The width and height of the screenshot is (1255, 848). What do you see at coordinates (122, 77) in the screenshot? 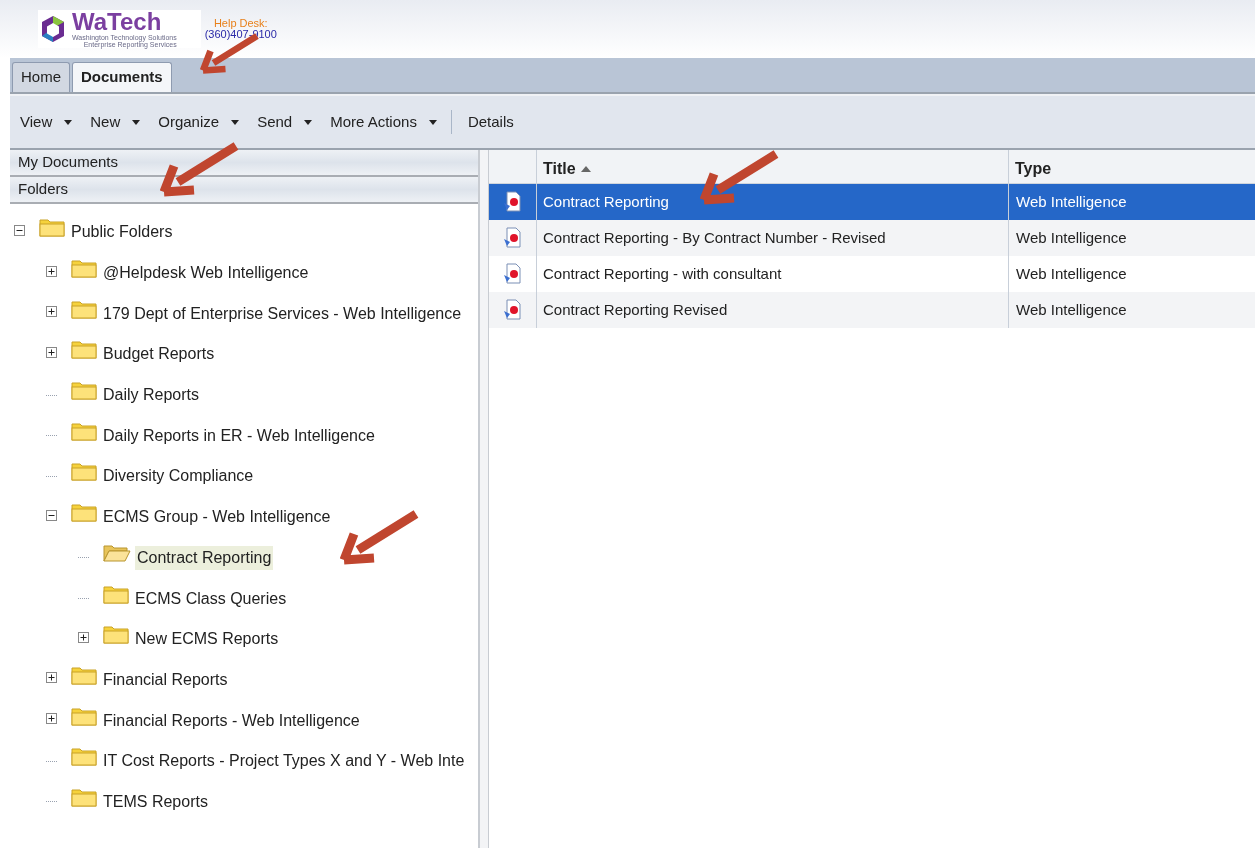
I see `tab: Documents` at bounding box center [122, 77].